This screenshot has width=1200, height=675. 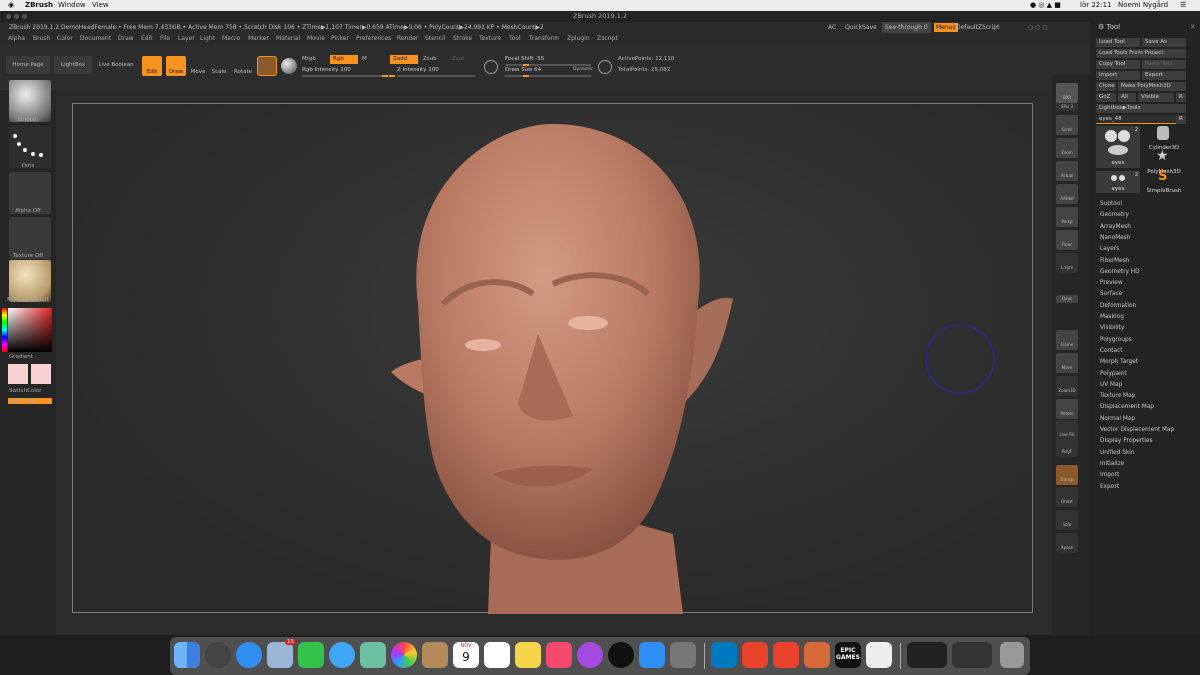 What do you see at coordinates (289, 66) in the screenshot?
I see `color-sphere-icon` at bounding box center [289, 66].